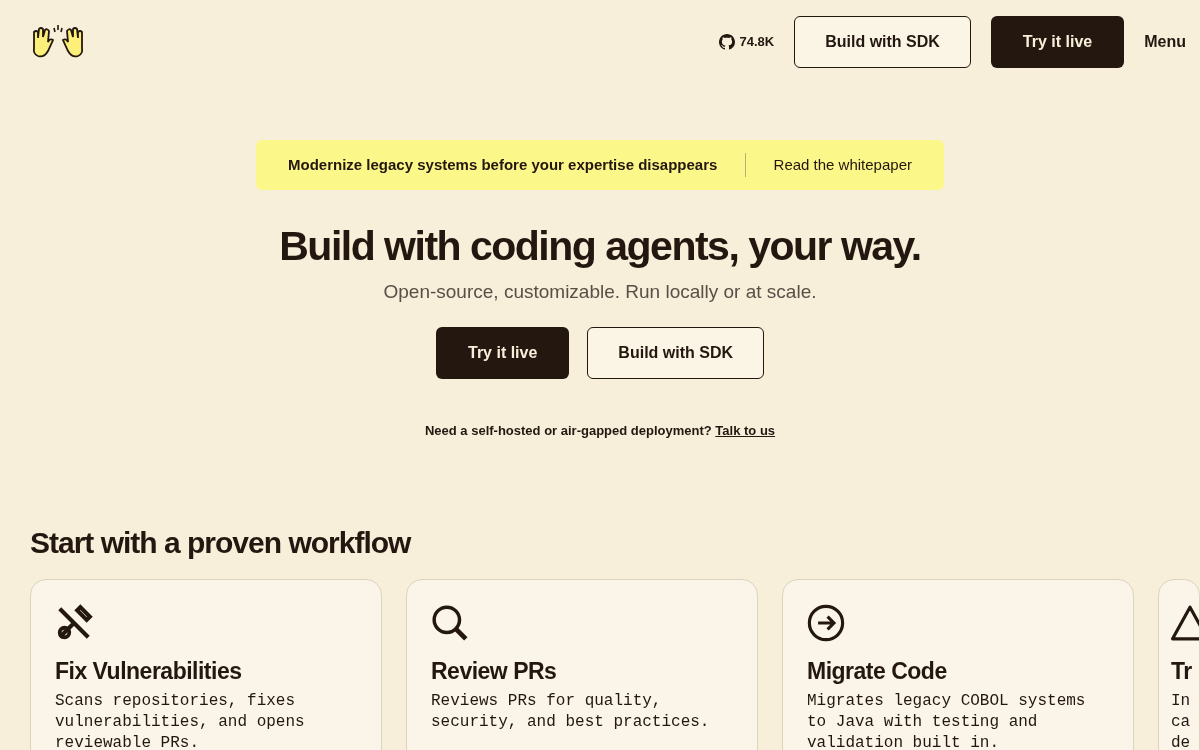  I want to click on card-title: Review PRs, so click(494, 671).